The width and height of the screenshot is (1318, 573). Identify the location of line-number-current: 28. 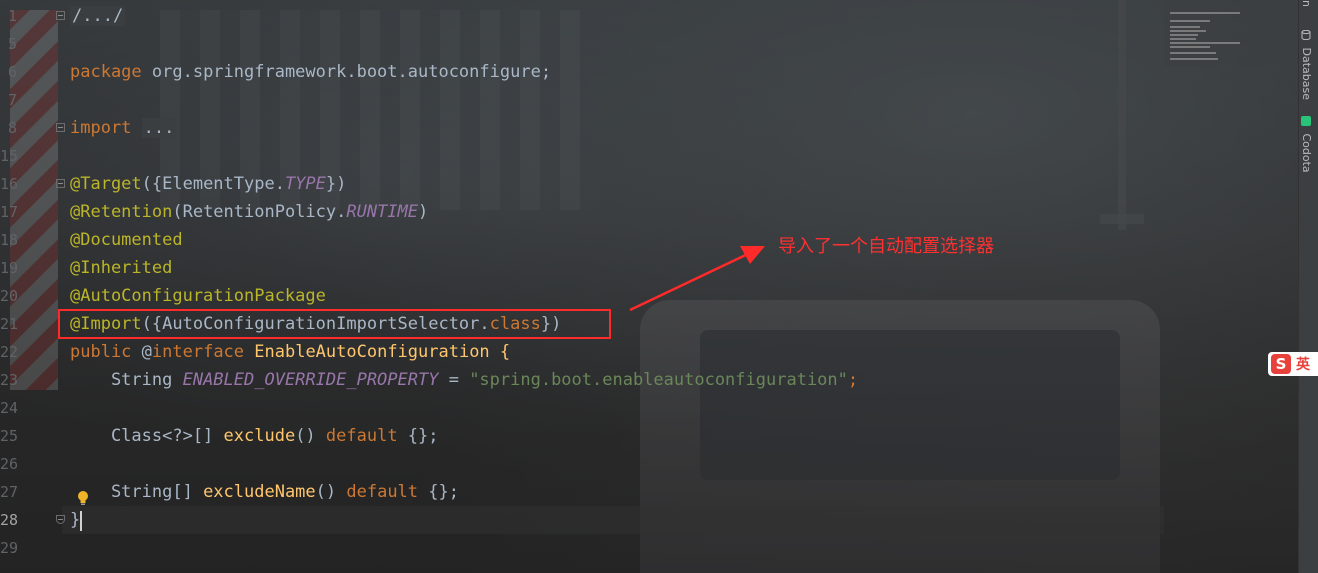
(9, 520).